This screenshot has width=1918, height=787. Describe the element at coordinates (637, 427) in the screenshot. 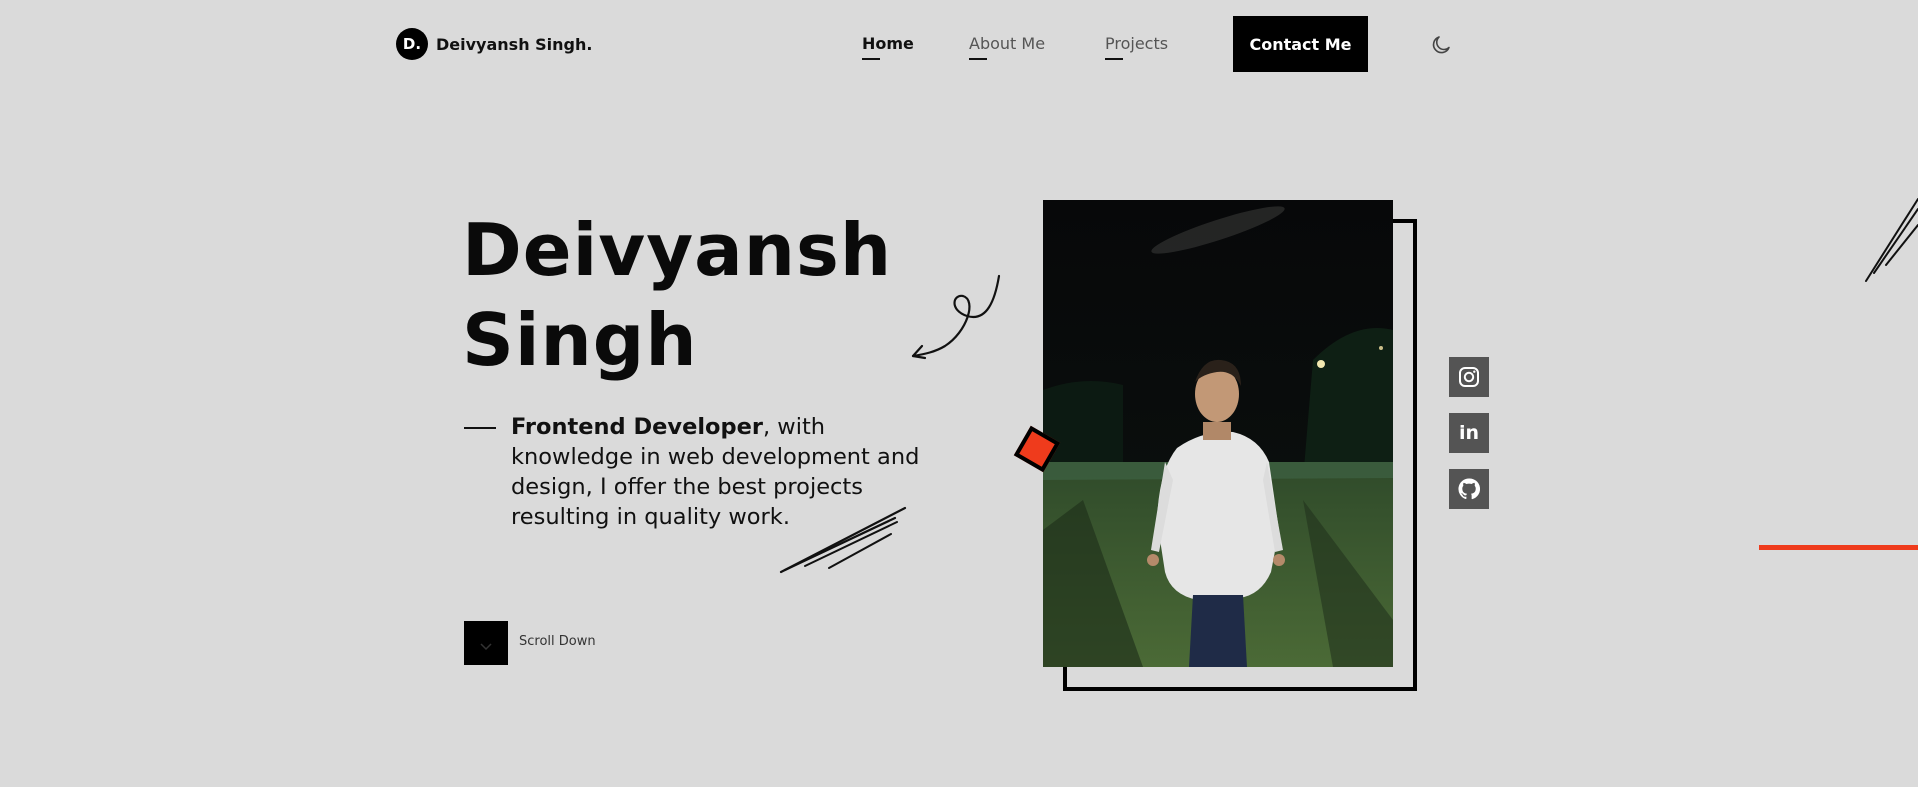

I see `hero-role: Frontend Developer` at that location.